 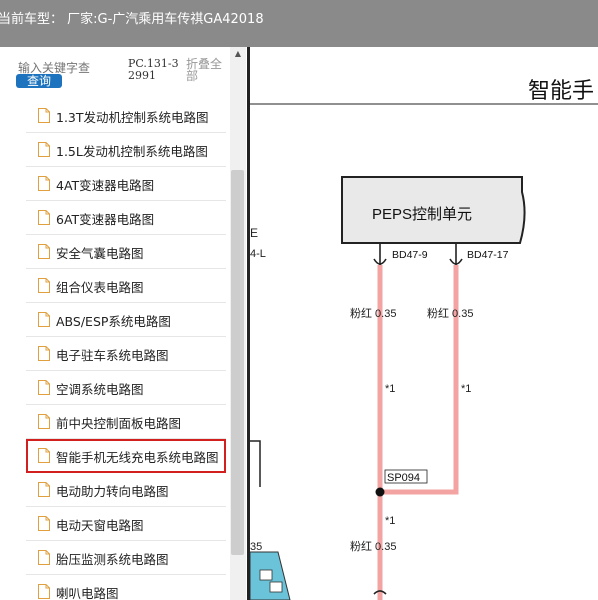 I want to click on note-star-bottom: *1, so click(x=390, y=521).